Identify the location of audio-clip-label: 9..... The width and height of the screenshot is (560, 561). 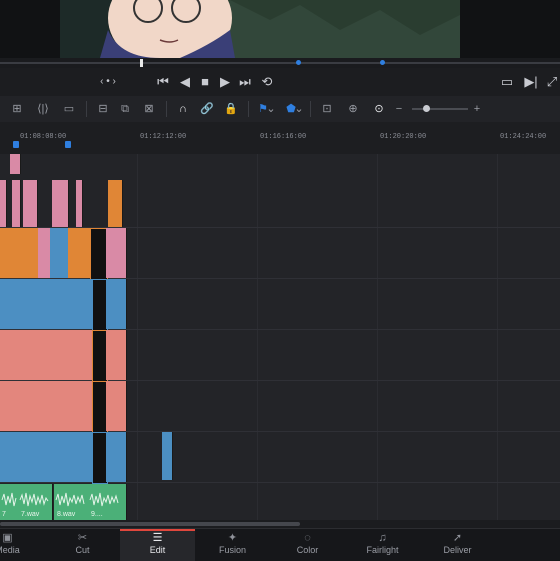
(97, 514).